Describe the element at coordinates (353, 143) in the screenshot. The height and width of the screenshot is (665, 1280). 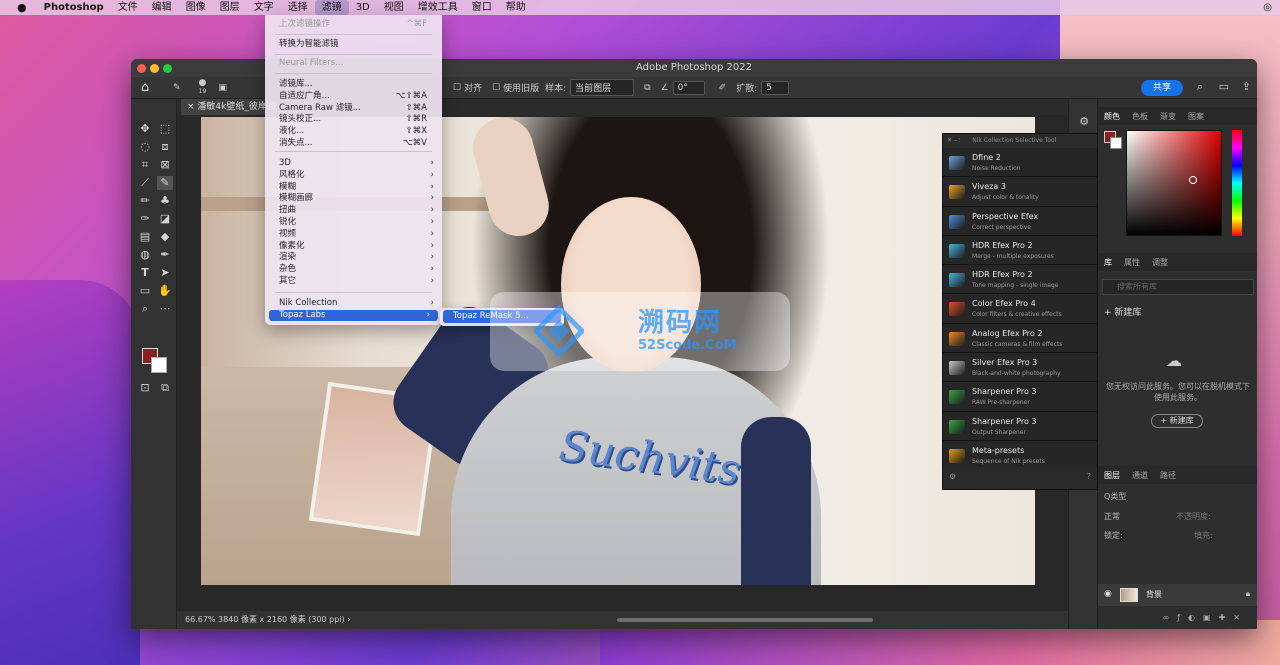
I see `menu-item-filter: 消失点... ⌥⌘V` at that location.